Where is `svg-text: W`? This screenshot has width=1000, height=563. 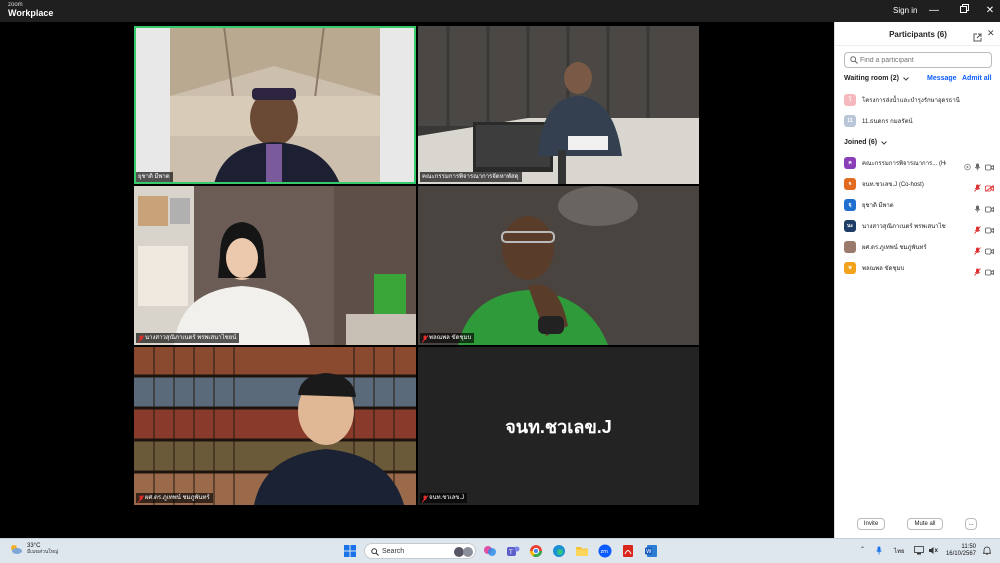
svg-text: W is located at coordinates (649, 552).